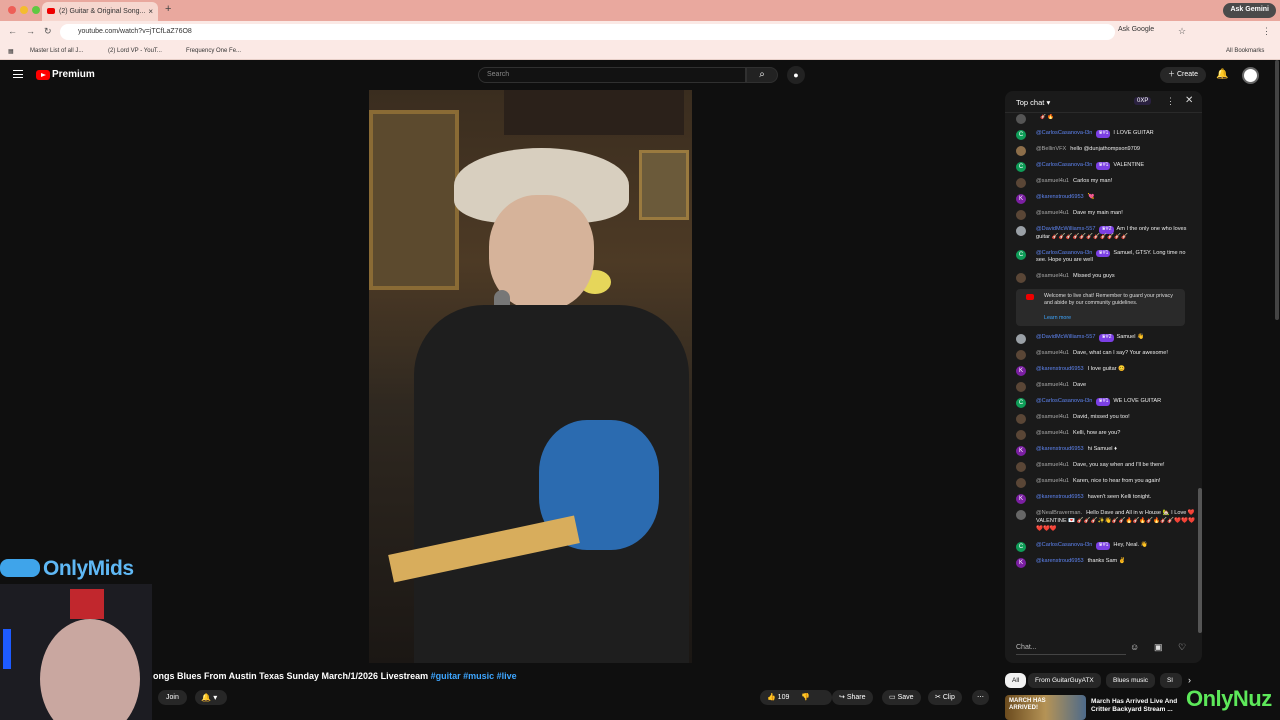  What do you see at coordinates (1051, 149) in the screenshot?
I see `chat-author: @BellinVFX` at bounding box center [1051, 149].